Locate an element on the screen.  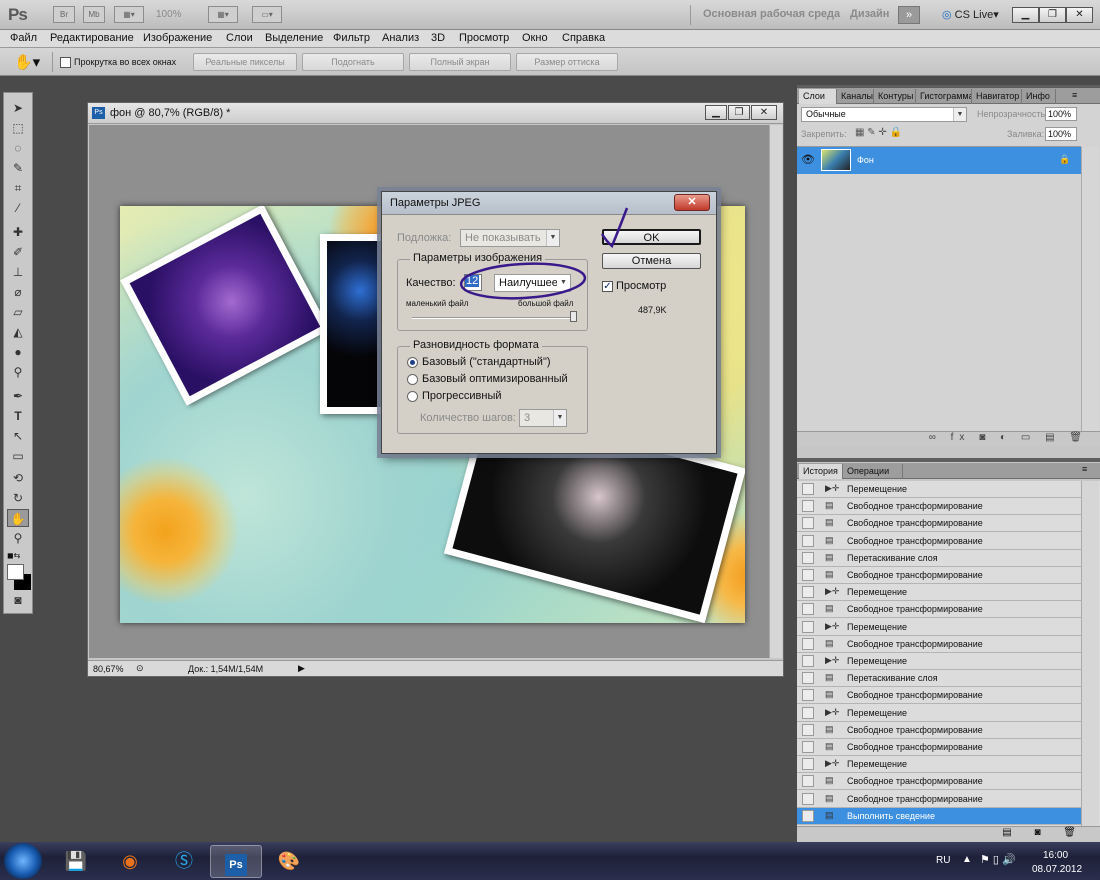
tray-arrow-icon: ▲ is located at coordinates (967, 859).